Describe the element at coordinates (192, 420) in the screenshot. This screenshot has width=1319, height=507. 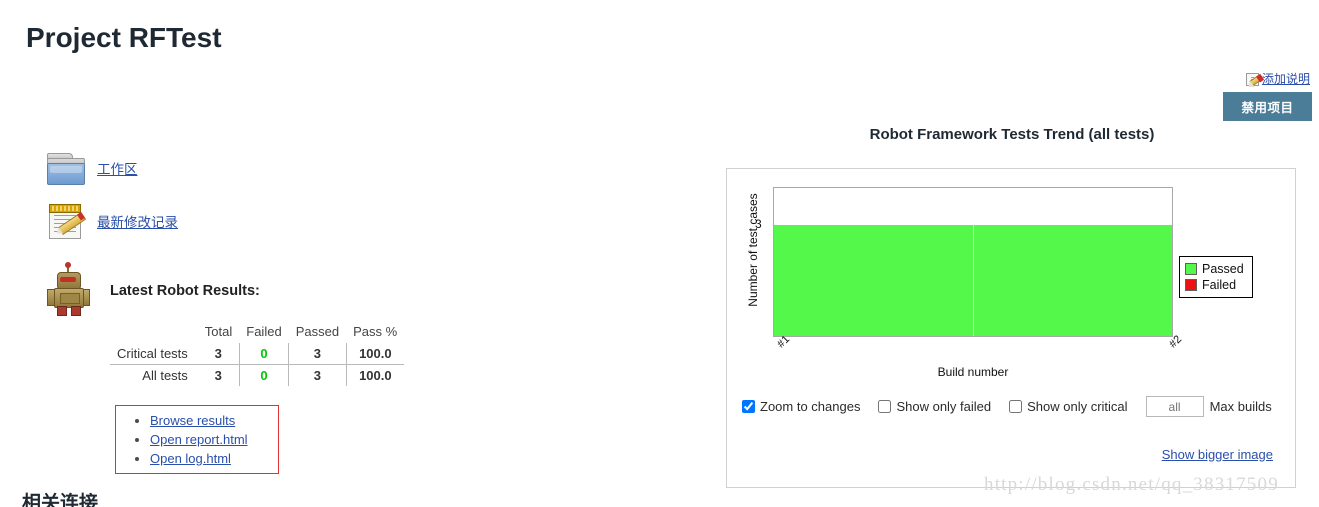
I see `browse-results-link: Browse results` at that location.